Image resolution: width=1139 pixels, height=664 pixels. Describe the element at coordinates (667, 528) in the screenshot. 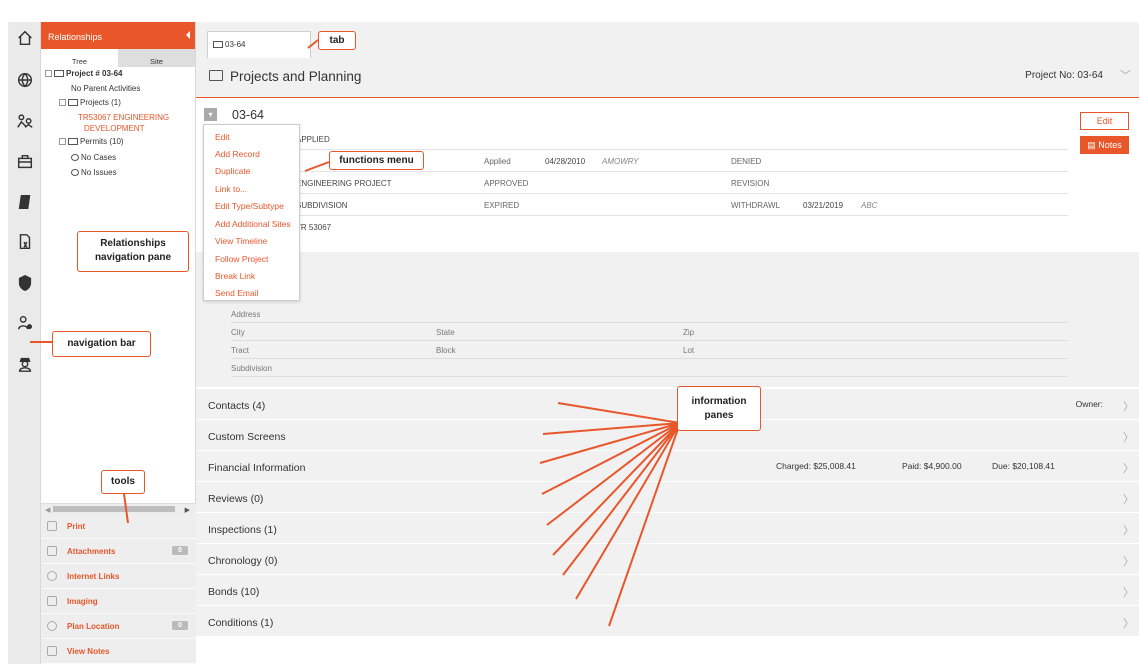

I see `pane-inspections: Inspections (1) 〉` at that location.